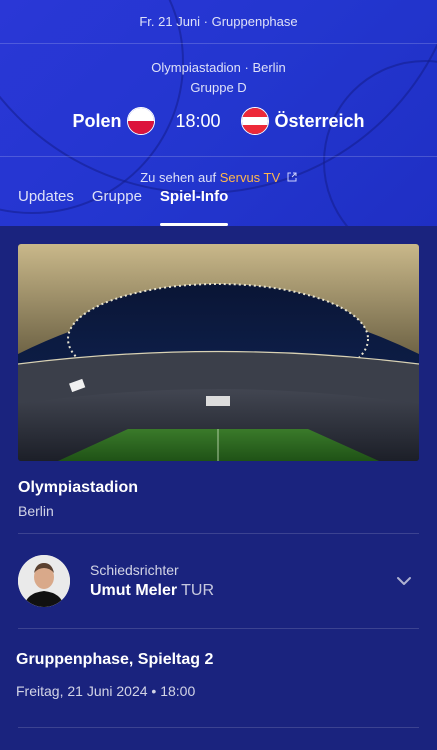 The image size is (437, 750). What do you see at coordinates (36, 511) in the screenshot?
I see `venue-city: Berlin` at bounding box center [36, 511].